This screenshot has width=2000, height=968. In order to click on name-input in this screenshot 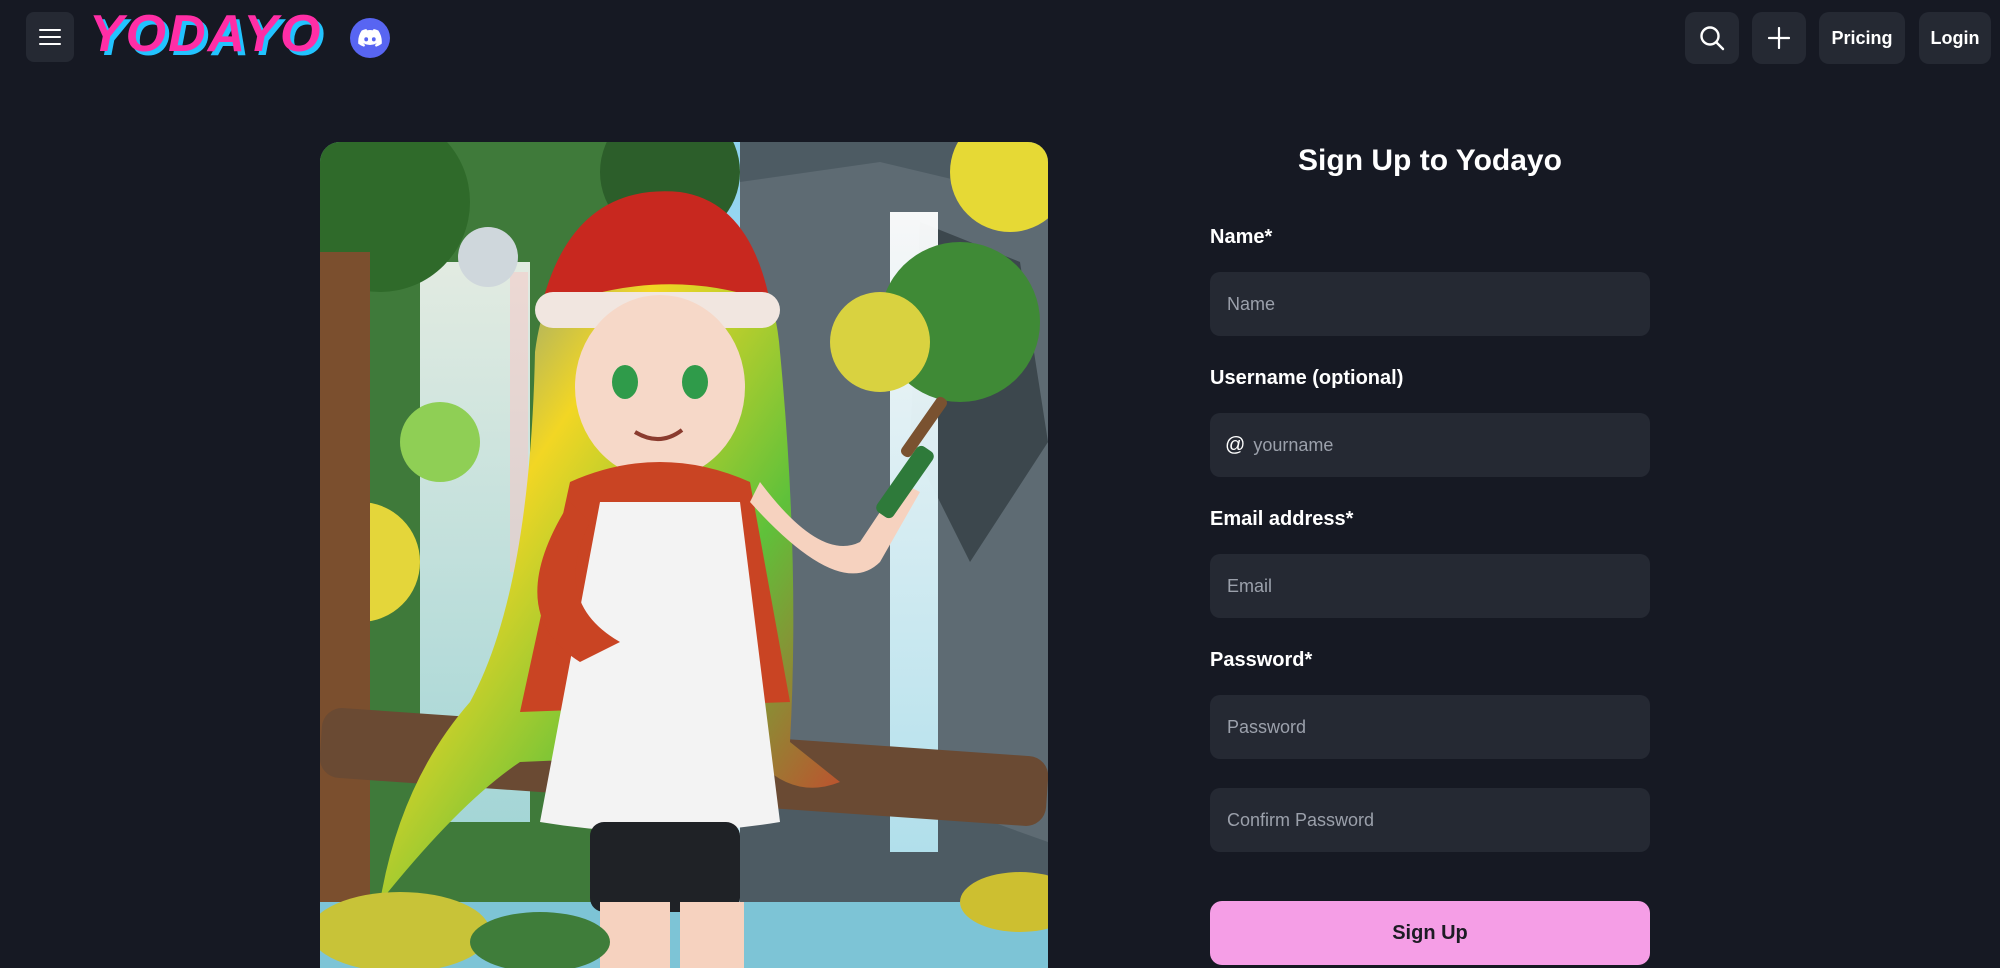, I will do `click(1430, 304)`.